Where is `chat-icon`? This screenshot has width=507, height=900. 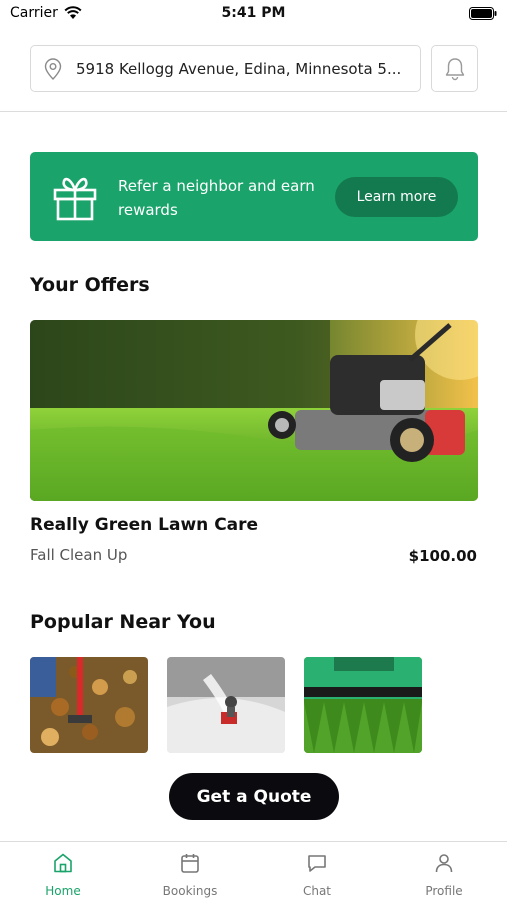 chat-icon is located at coordinates (317, 863).